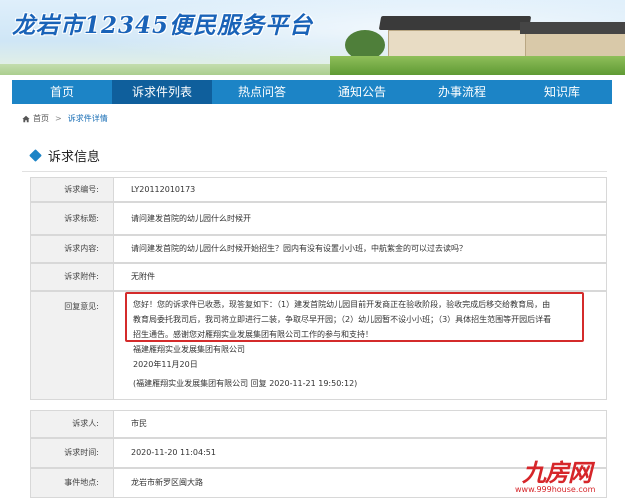 The image size is (625, 498). I want to click on main-nav: 首页 诉求件列表 热点问答 通知公告 办事流程 知识库, so click(312, 92).